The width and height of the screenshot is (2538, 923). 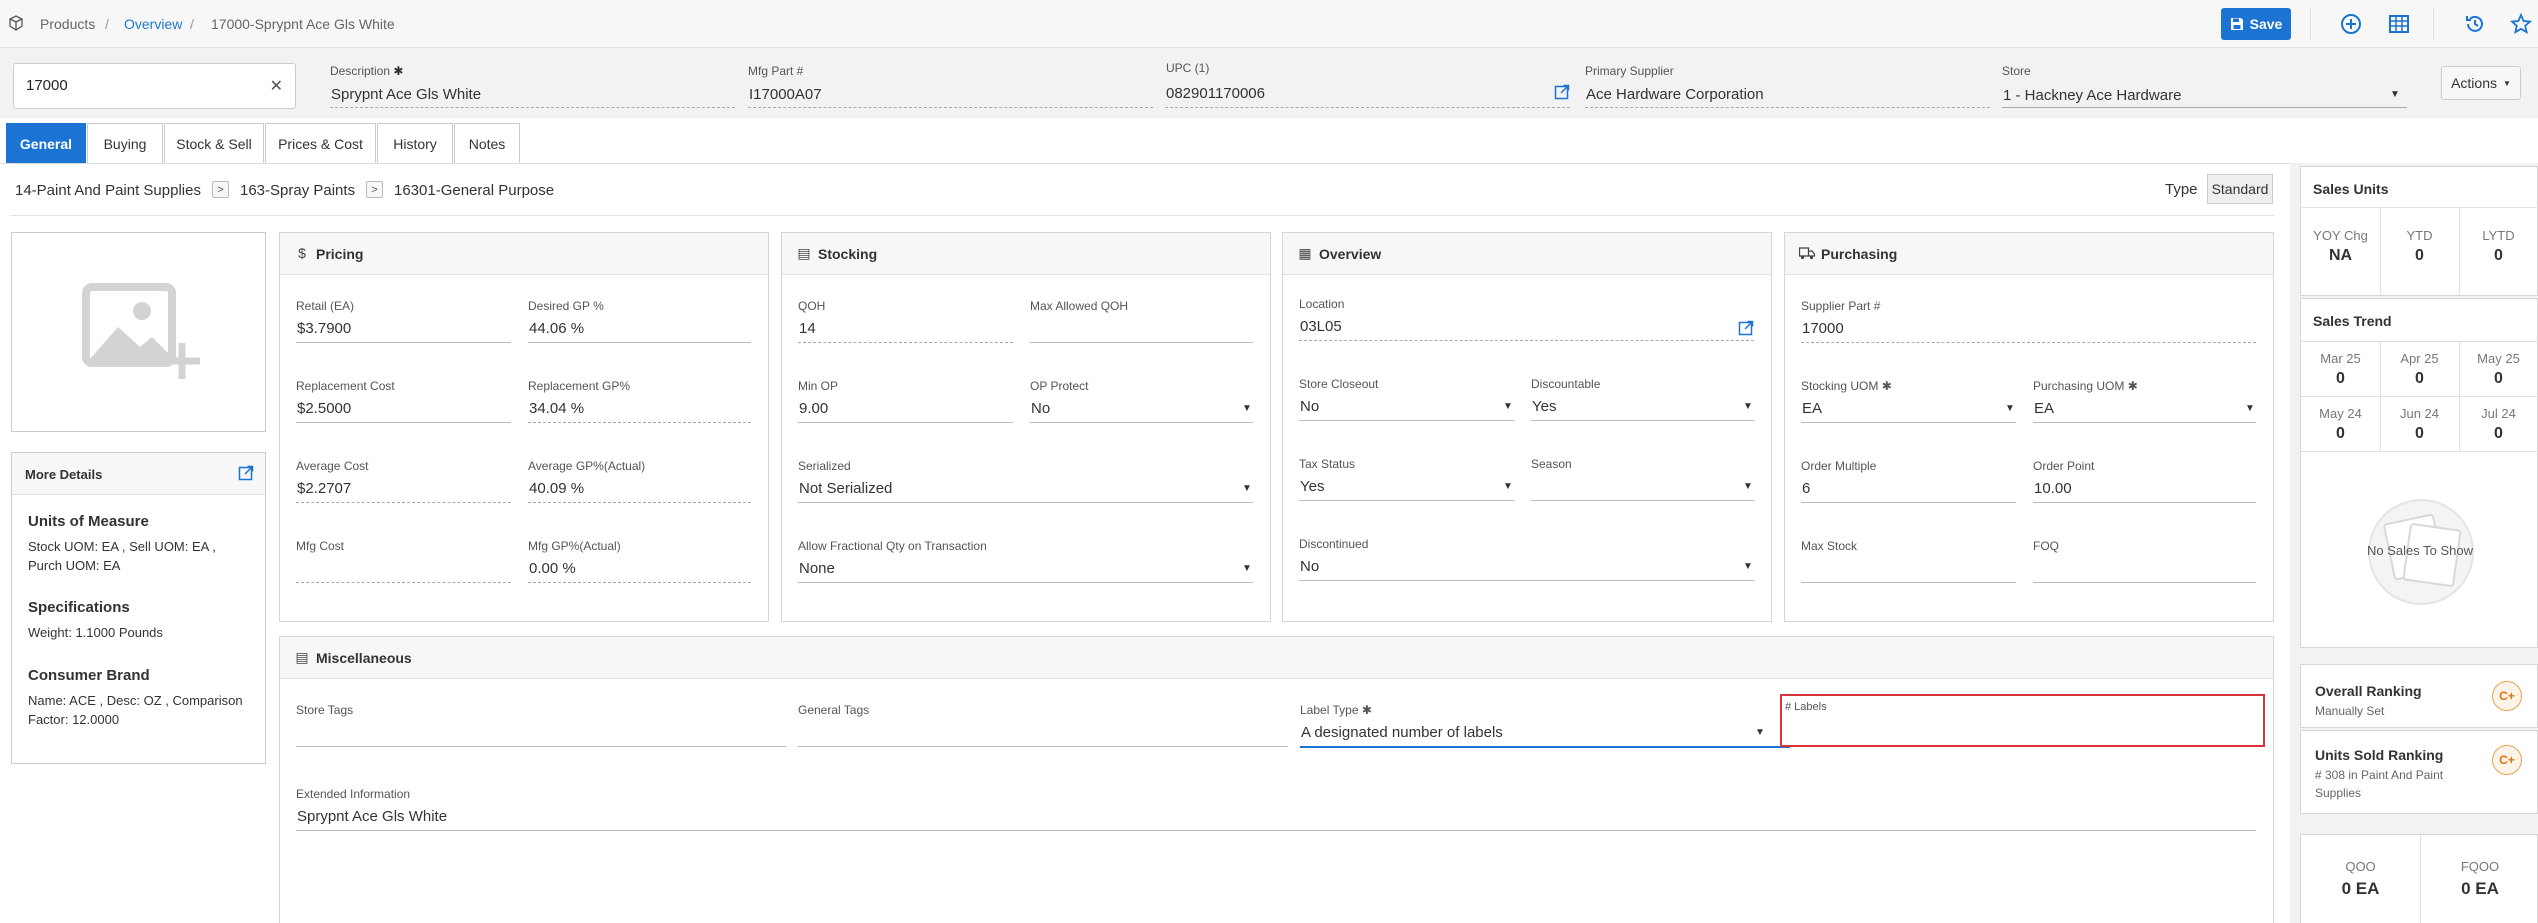 I want to click on tab-notes: Notes, so click(x=487, y=143).